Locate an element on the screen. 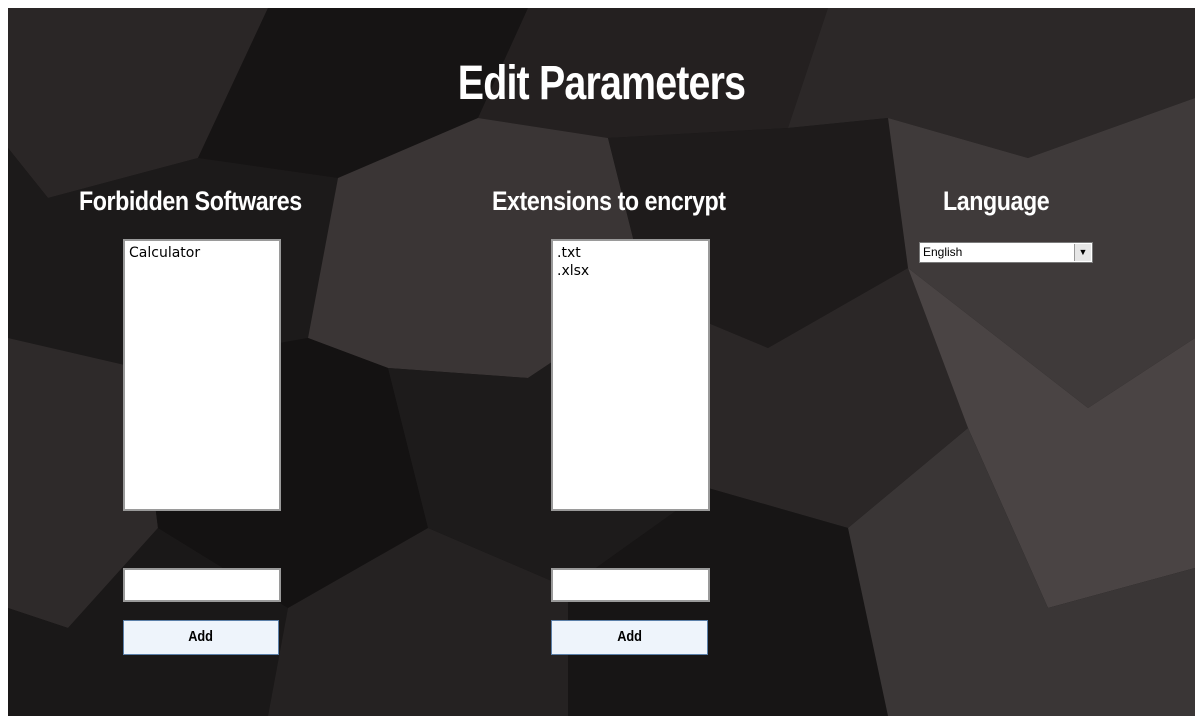  list-item: .txt is located at coordinates (630, 253).